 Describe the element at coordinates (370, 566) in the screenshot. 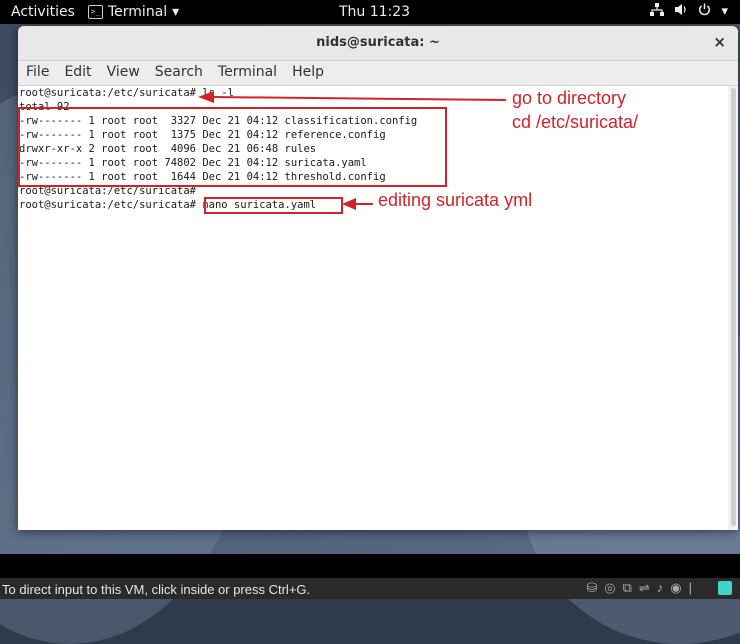

I see `bottom-dock` at that location.